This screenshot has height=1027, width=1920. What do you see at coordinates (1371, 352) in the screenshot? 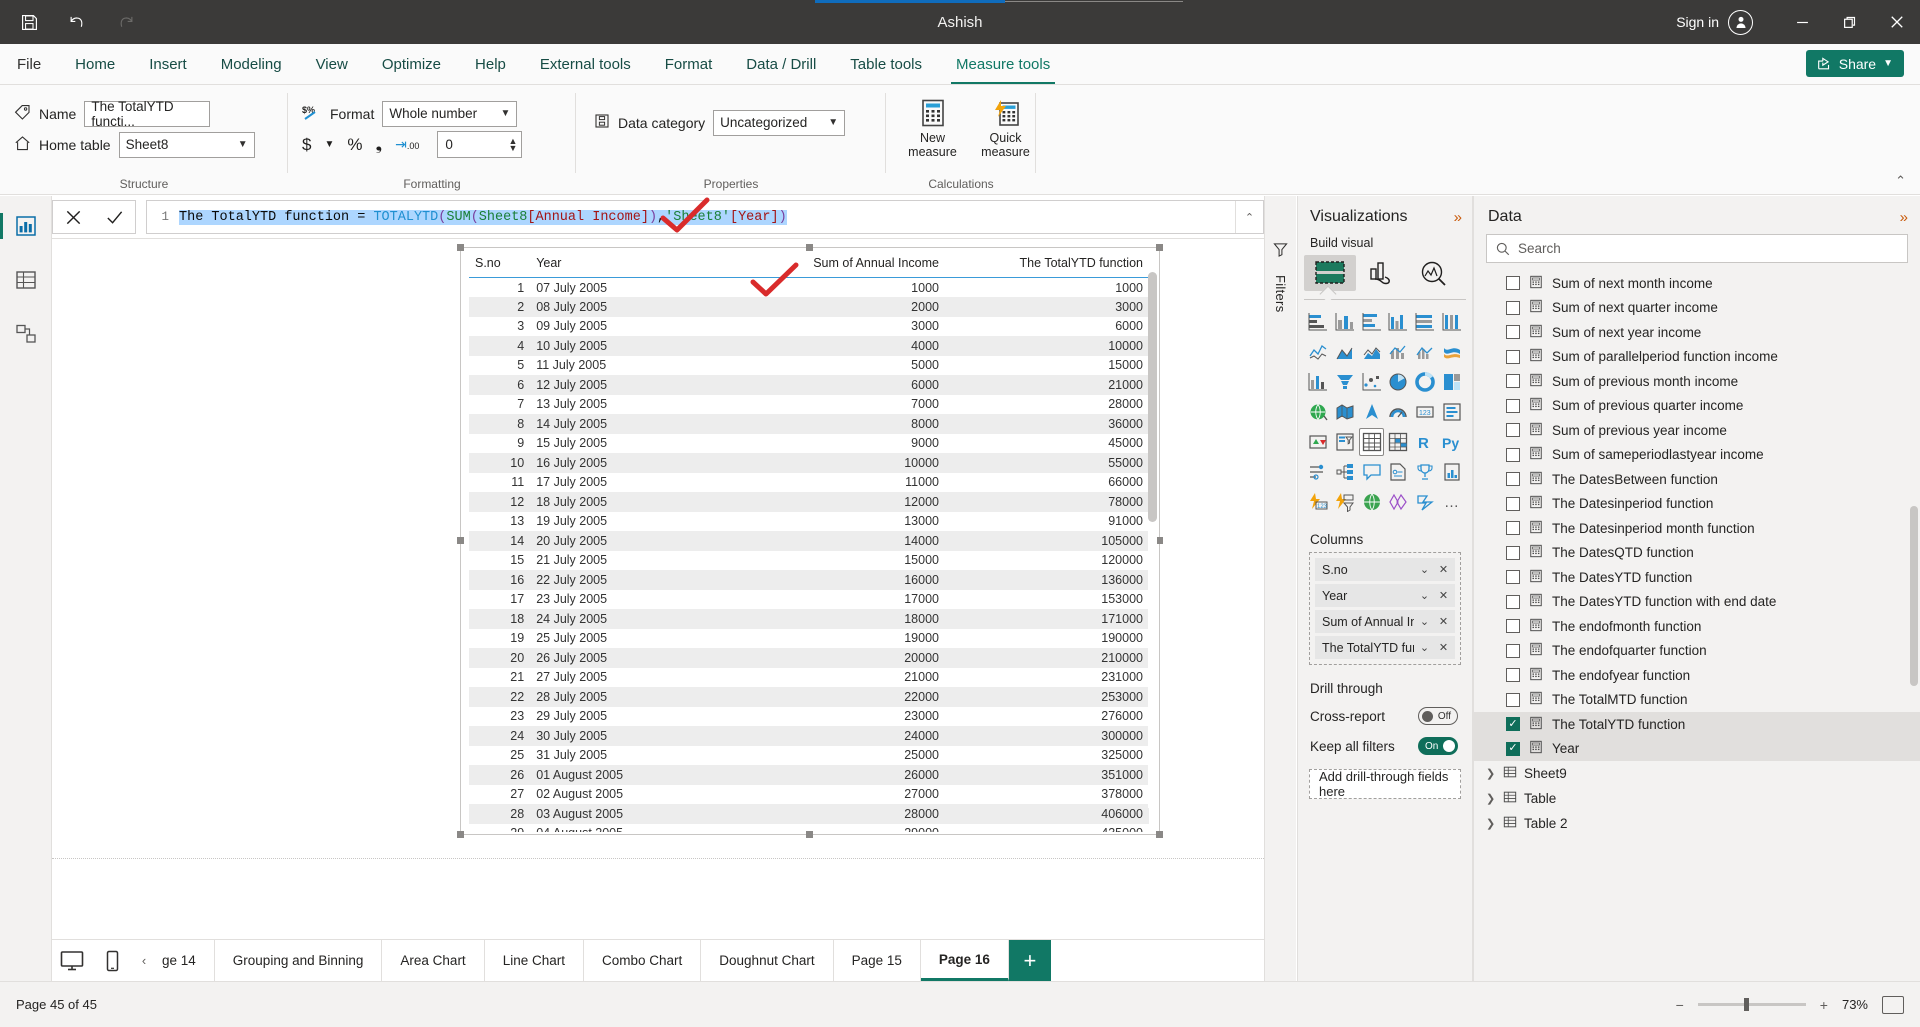
I see `visual-type-stacked-area-chart` at bounding box center [1371, 352].